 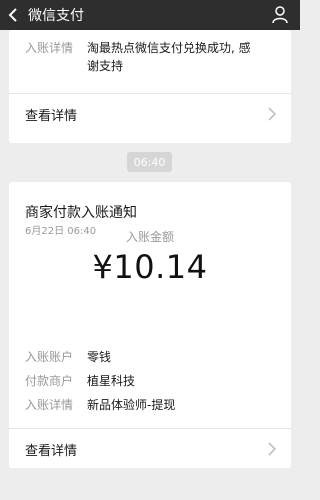 I want to click on row-label: 付款商户, so click(x=49, y=381).